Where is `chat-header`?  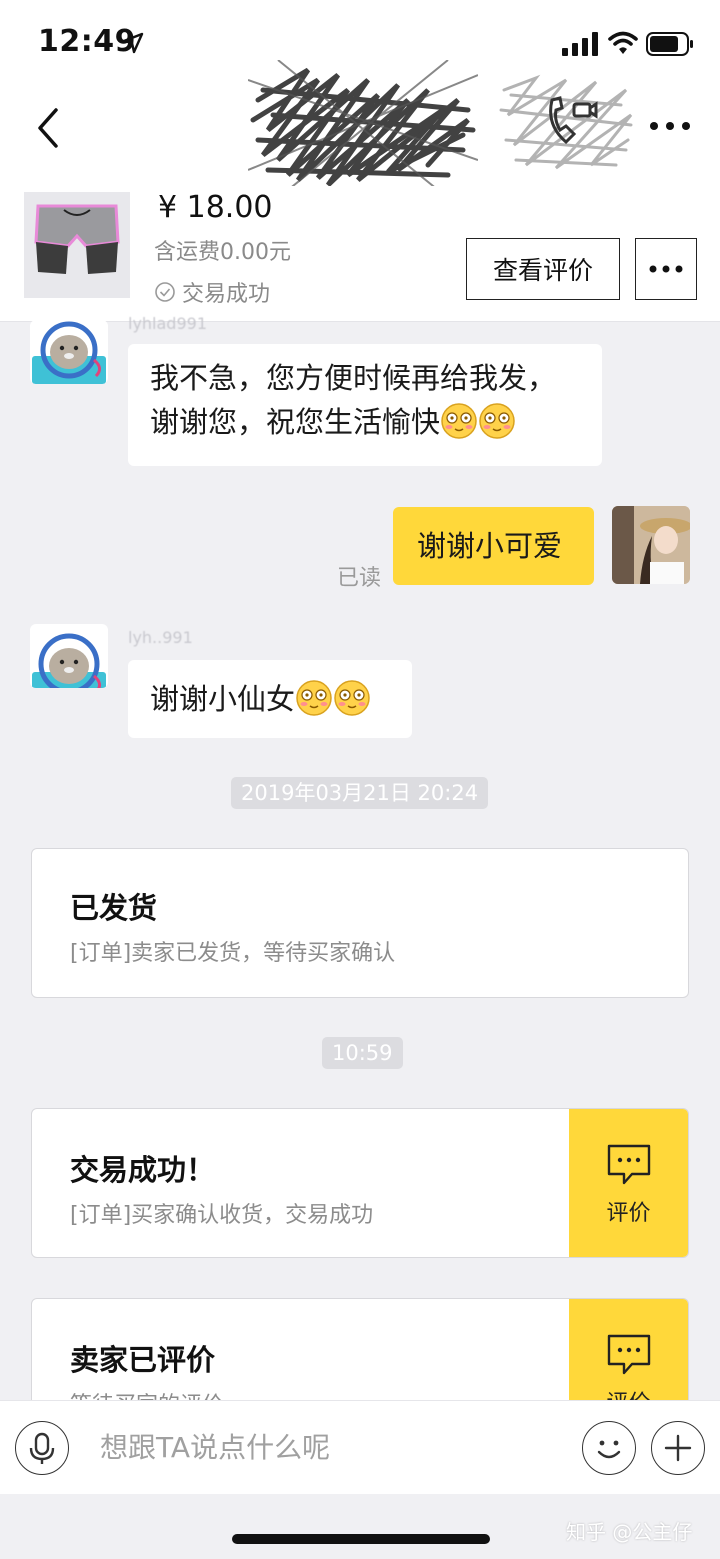
chat-header is located at coordinates (360, 125).